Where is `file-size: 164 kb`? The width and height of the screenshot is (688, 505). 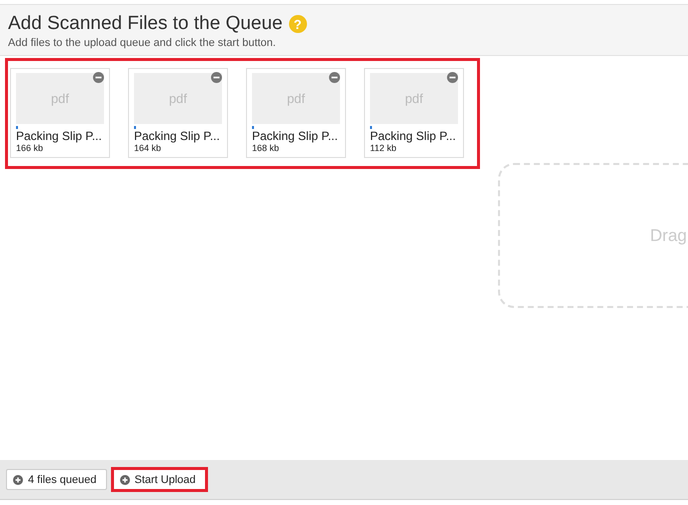
file-size: 164 kb is located at coordinates (148, 148).